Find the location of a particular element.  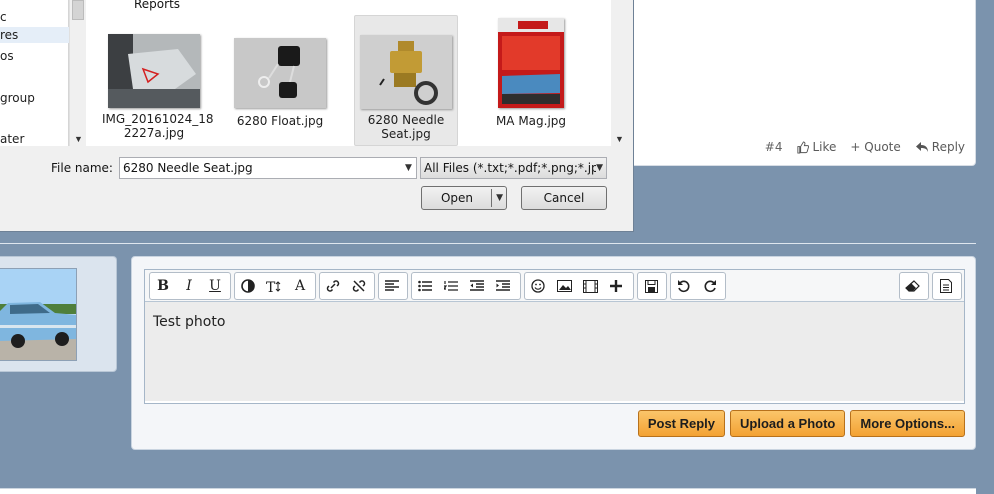

file-name-value: 6280 Needle Seat.jpg is located at coordinates (187, 168).